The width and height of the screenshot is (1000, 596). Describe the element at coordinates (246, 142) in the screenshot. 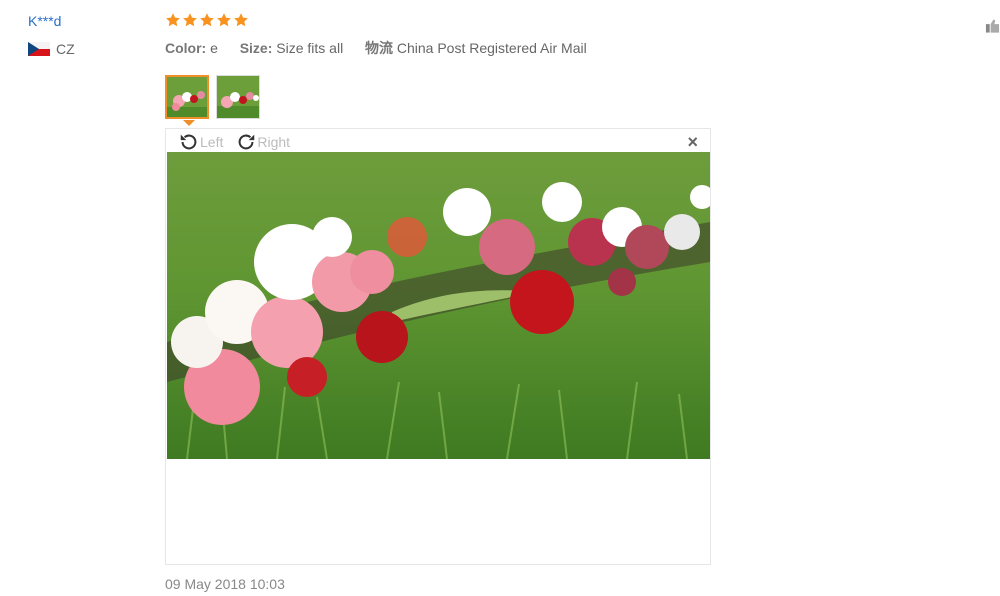

I see `rotate-right-icon` at that location.